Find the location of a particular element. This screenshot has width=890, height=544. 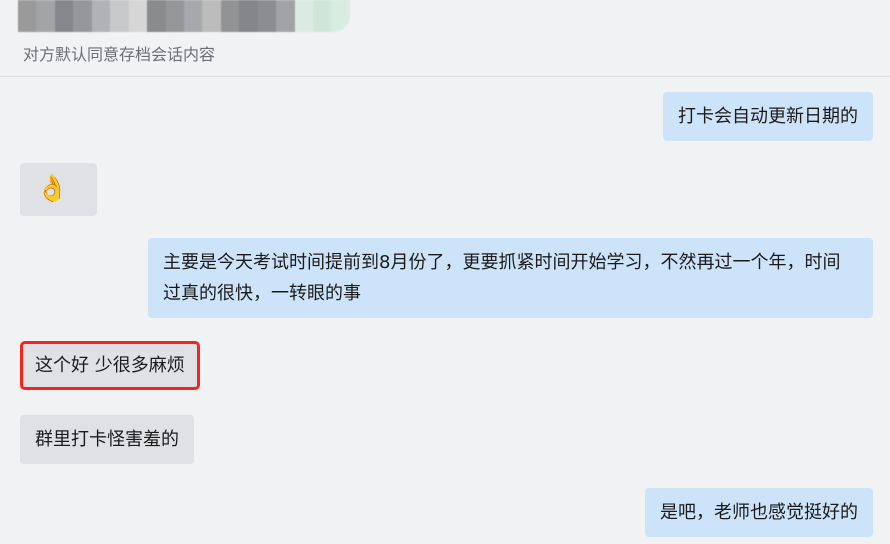

message-bubble-sent: 是吧，老师也感觉挺好的 is located at coordinates (759, 512).